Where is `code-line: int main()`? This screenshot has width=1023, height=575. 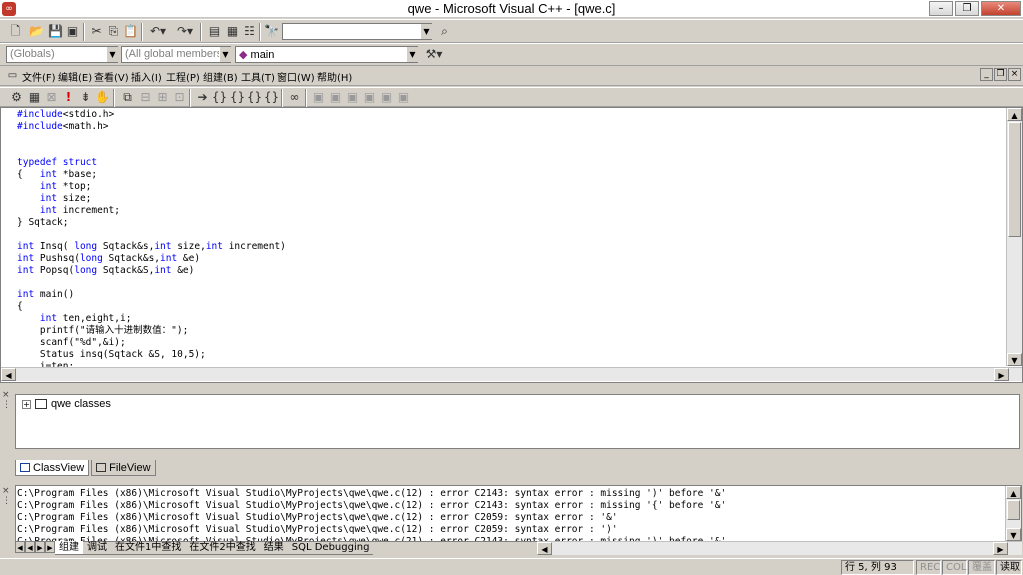 code-line: int main() is located at coordinates (151, 295).